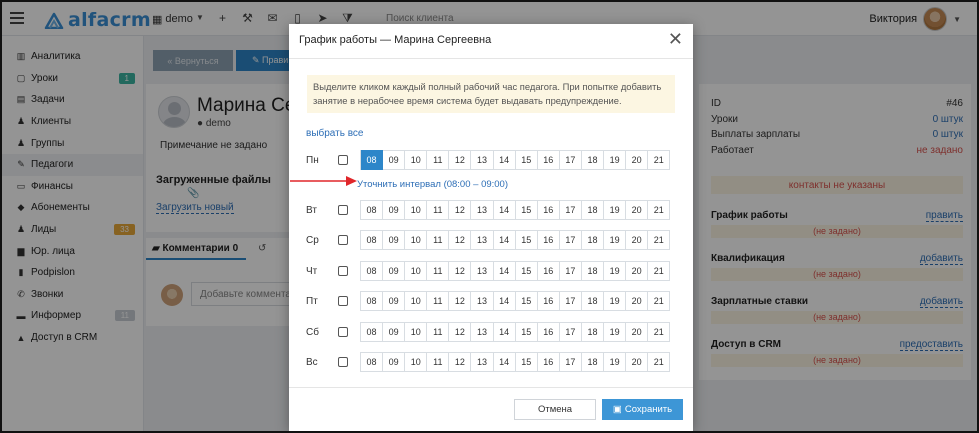  Describe the element at coordinates (675, 39) in the screenshot. I see `close-icon: ✕` at that location.